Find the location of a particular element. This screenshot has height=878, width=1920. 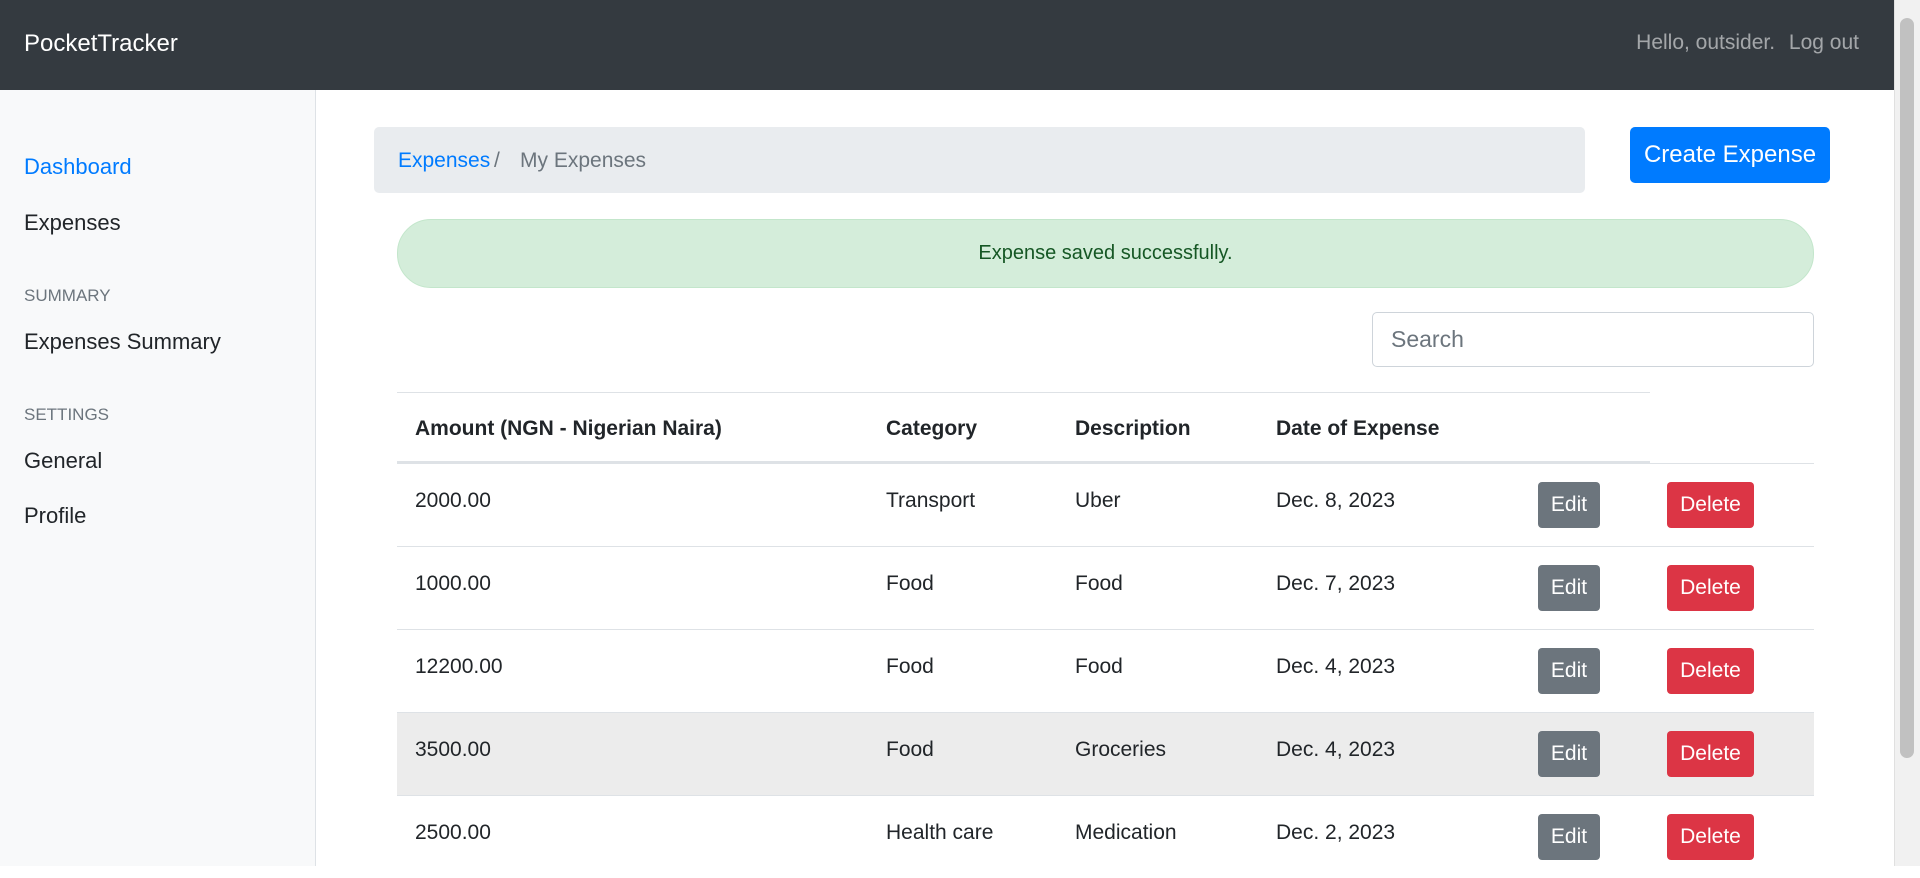

cell-date: Dec. 7, 2023 is located at coordinates (1336, 583).